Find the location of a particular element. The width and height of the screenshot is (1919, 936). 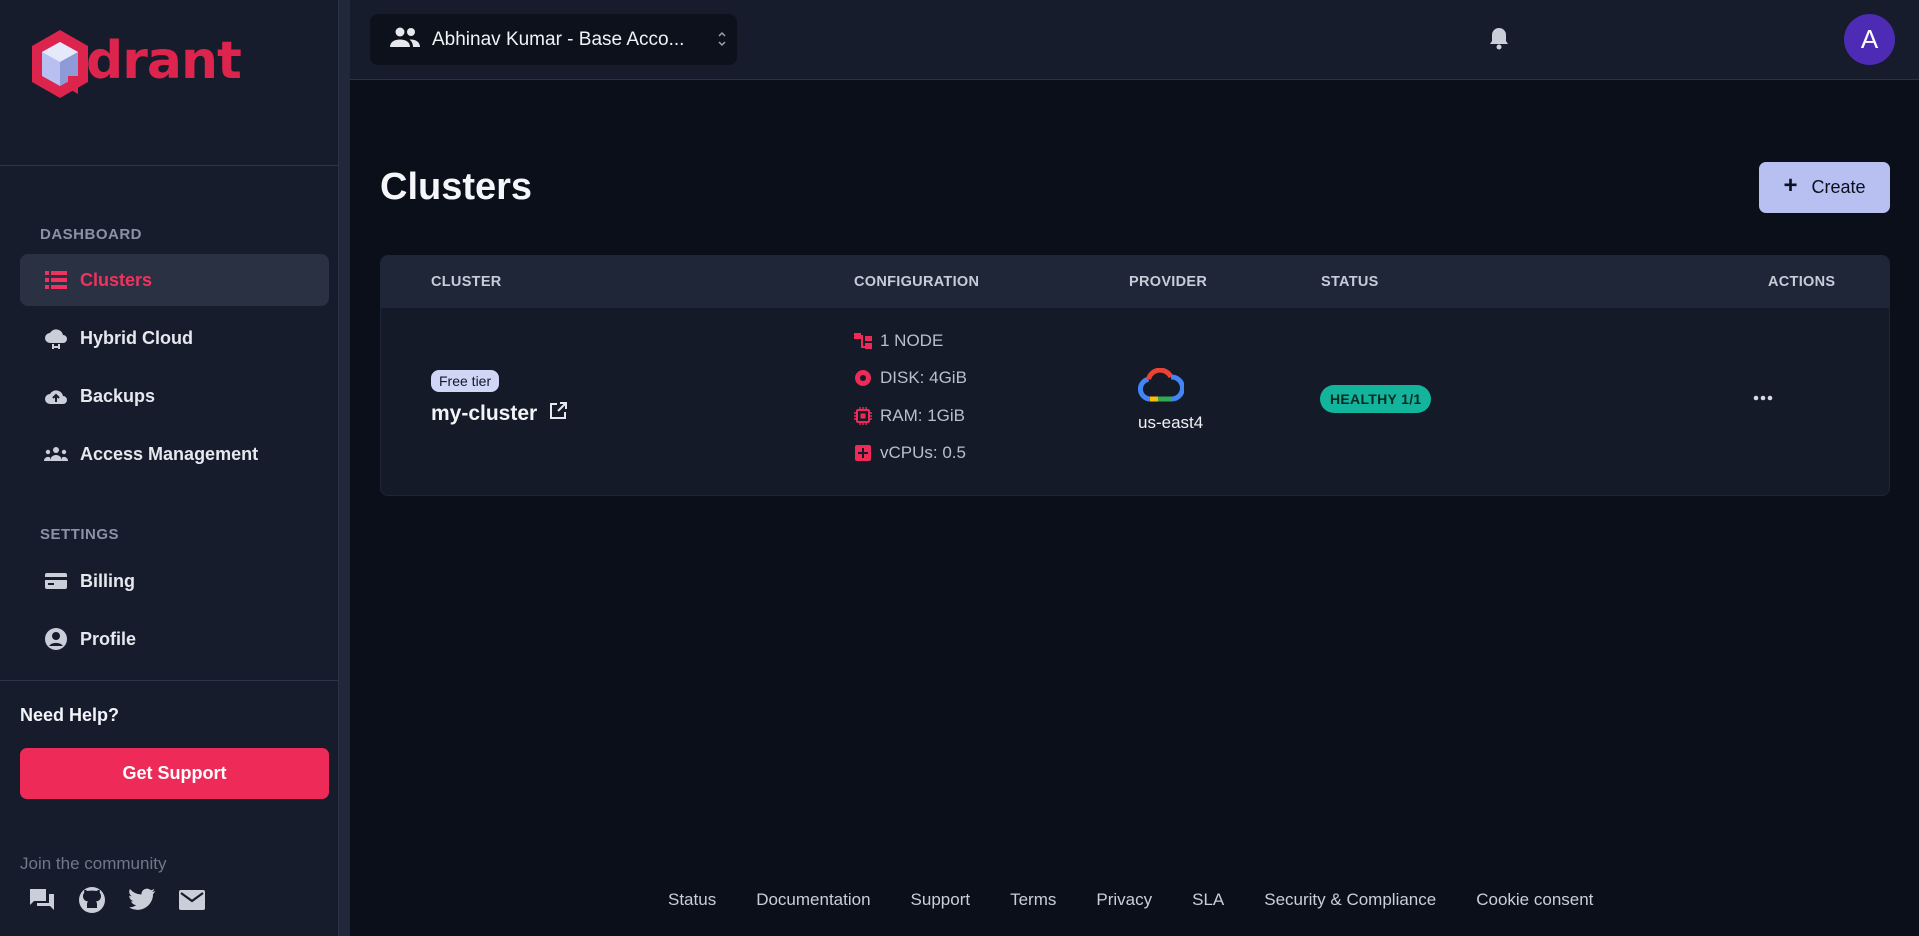

sidebar-item-label: Hybrid Cloud is located at coordinates (136, 337).